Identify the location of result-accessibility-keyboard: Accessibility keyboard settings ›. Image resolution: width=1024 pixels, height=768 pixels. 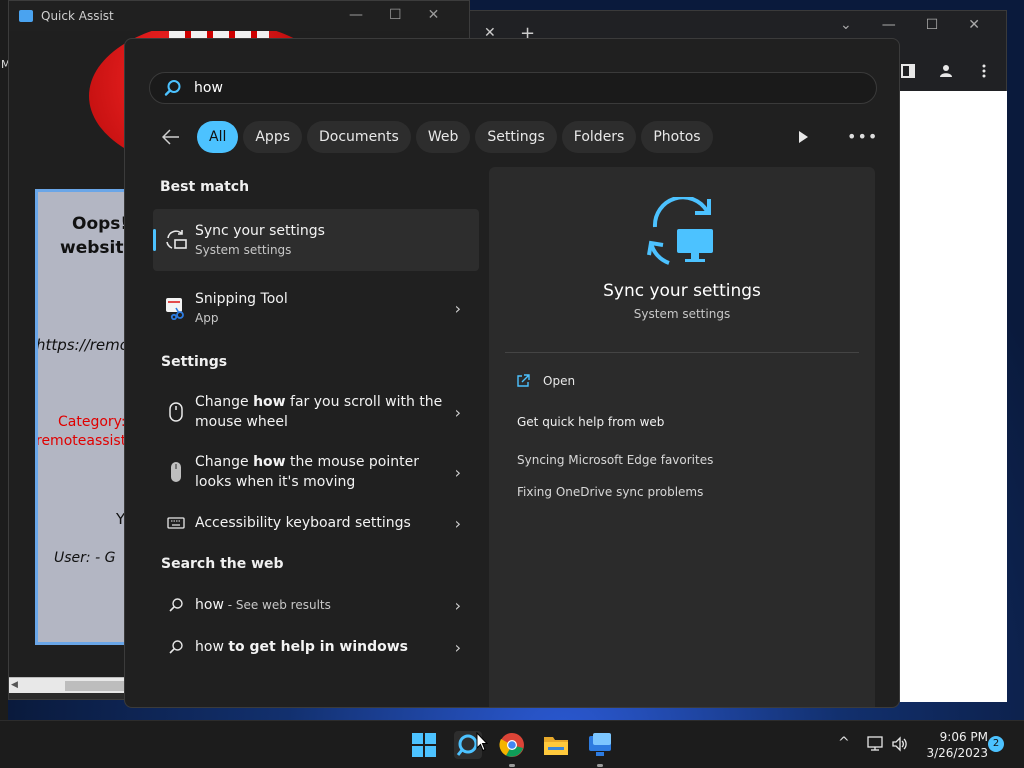
(316, 523).